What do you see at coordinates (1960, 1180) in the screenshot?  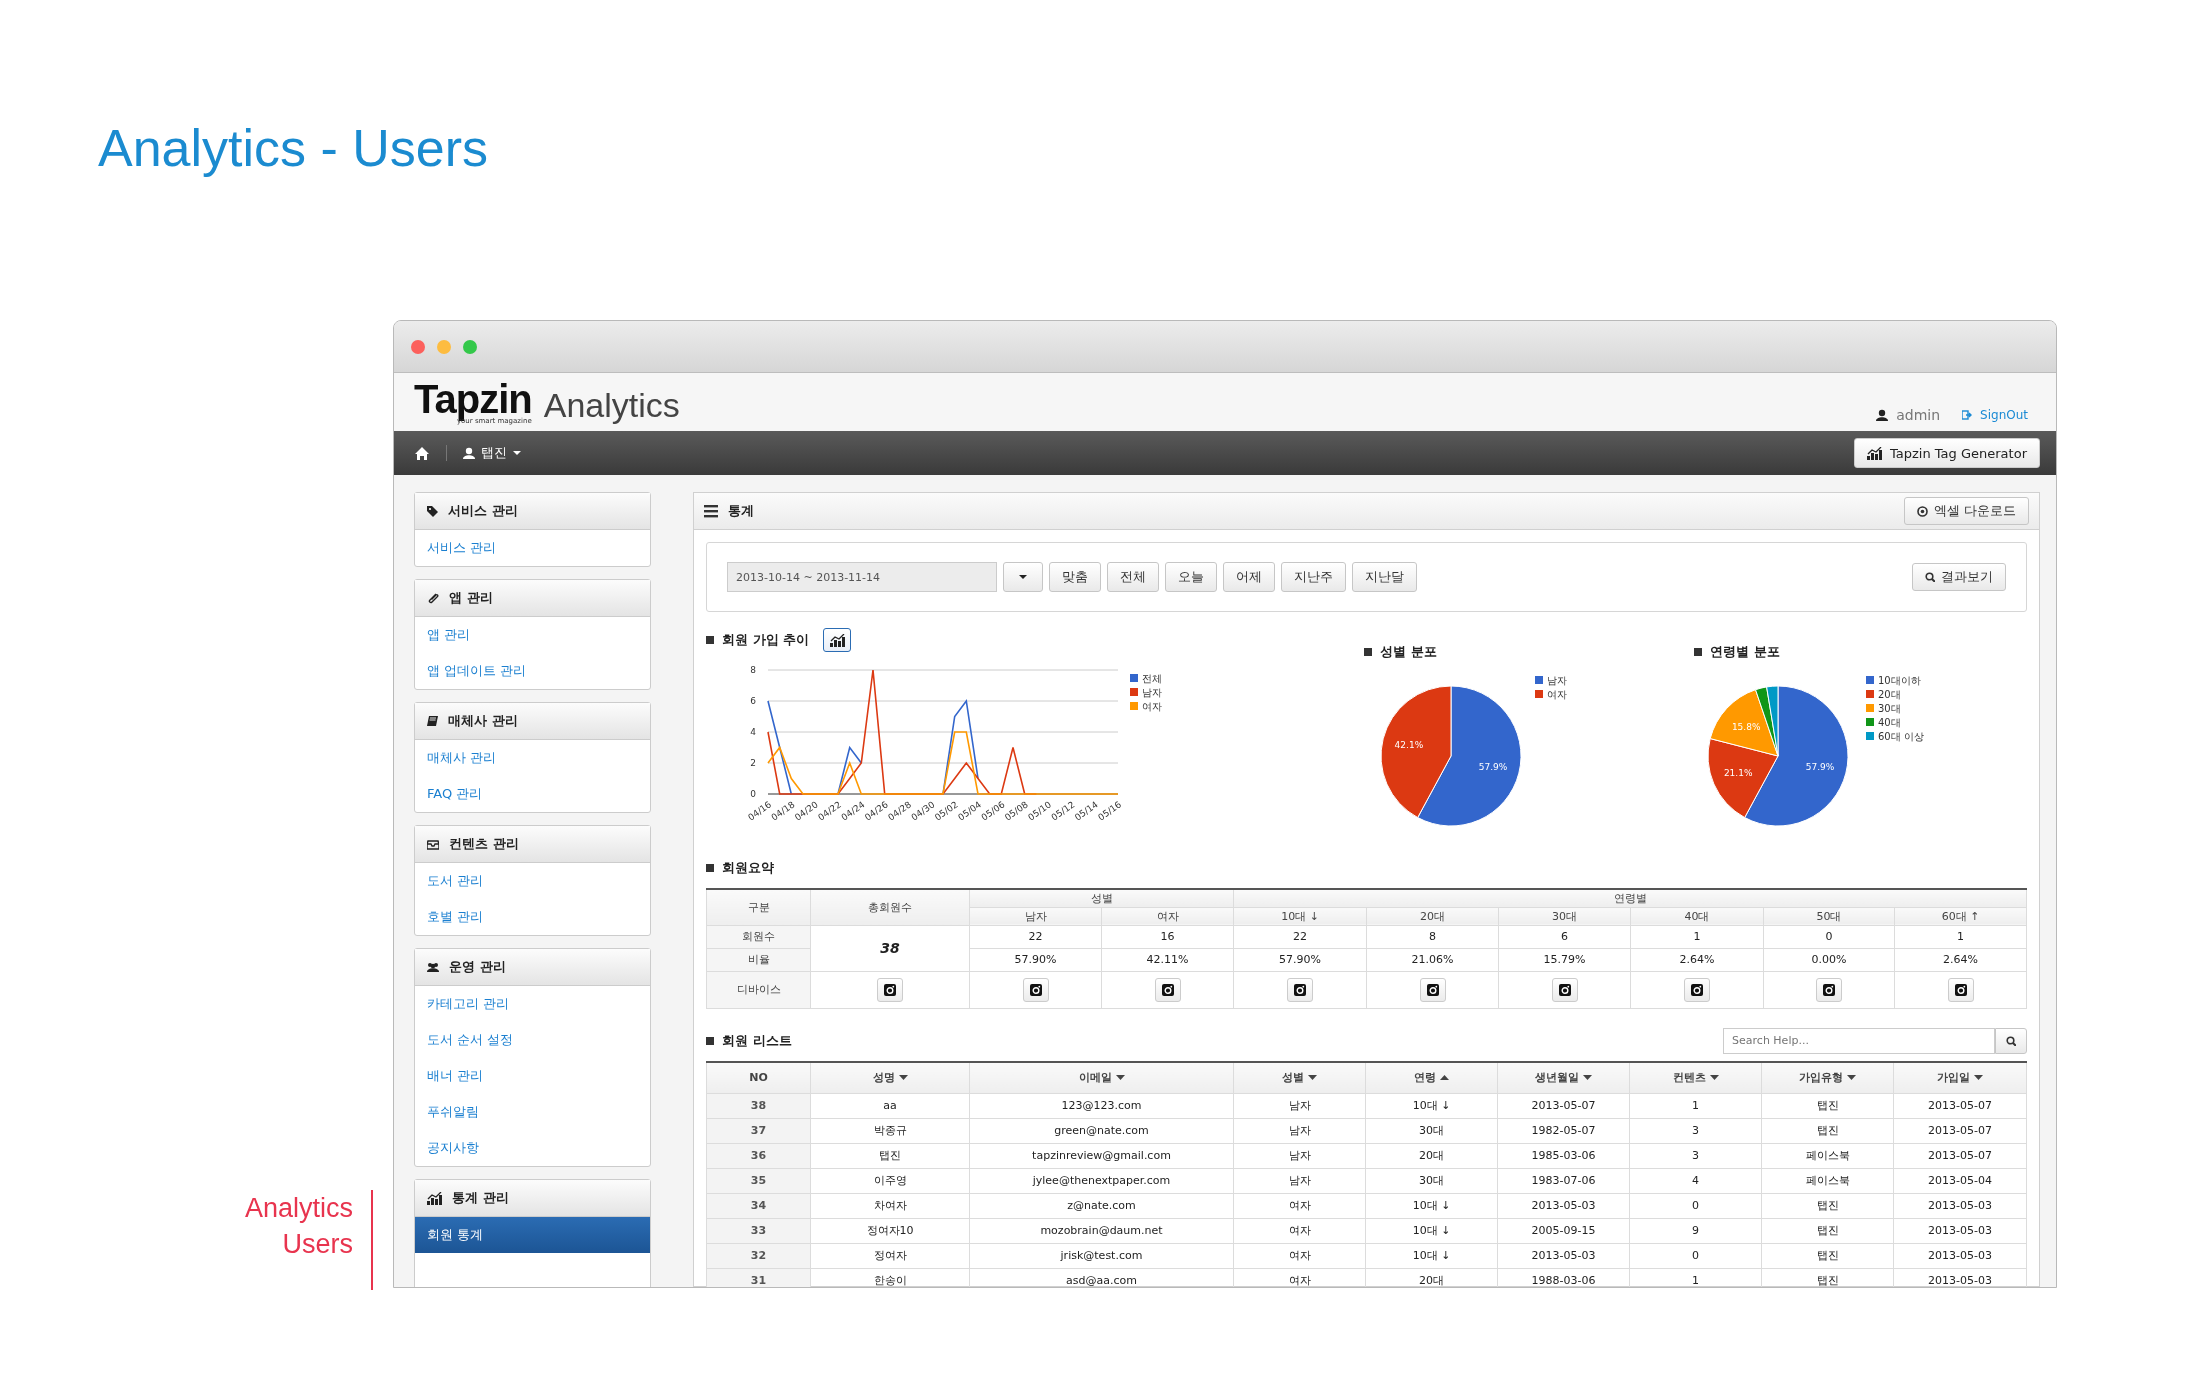 I see `table-cell: 2013-05-04` at bounding box center [1960, 1180].